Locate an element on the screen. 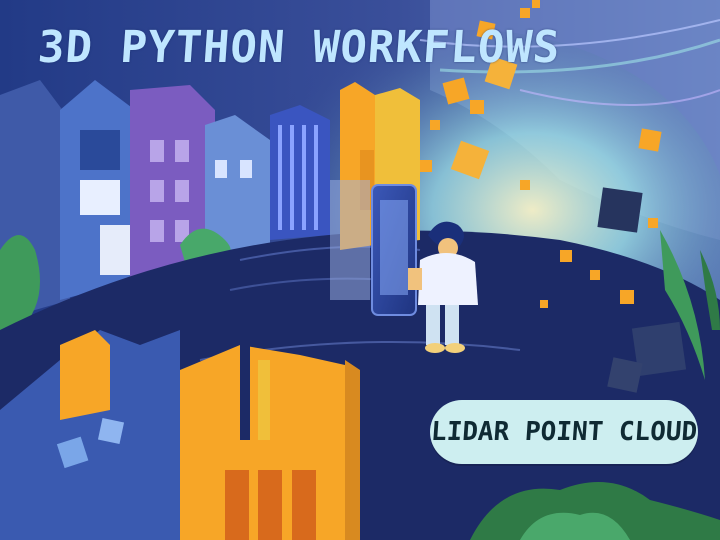 Image resolution: width=720 pixels, height=540 pixels. lidar-badge: LIDAR POINT CLOUD is located at coordinates (564, 432).